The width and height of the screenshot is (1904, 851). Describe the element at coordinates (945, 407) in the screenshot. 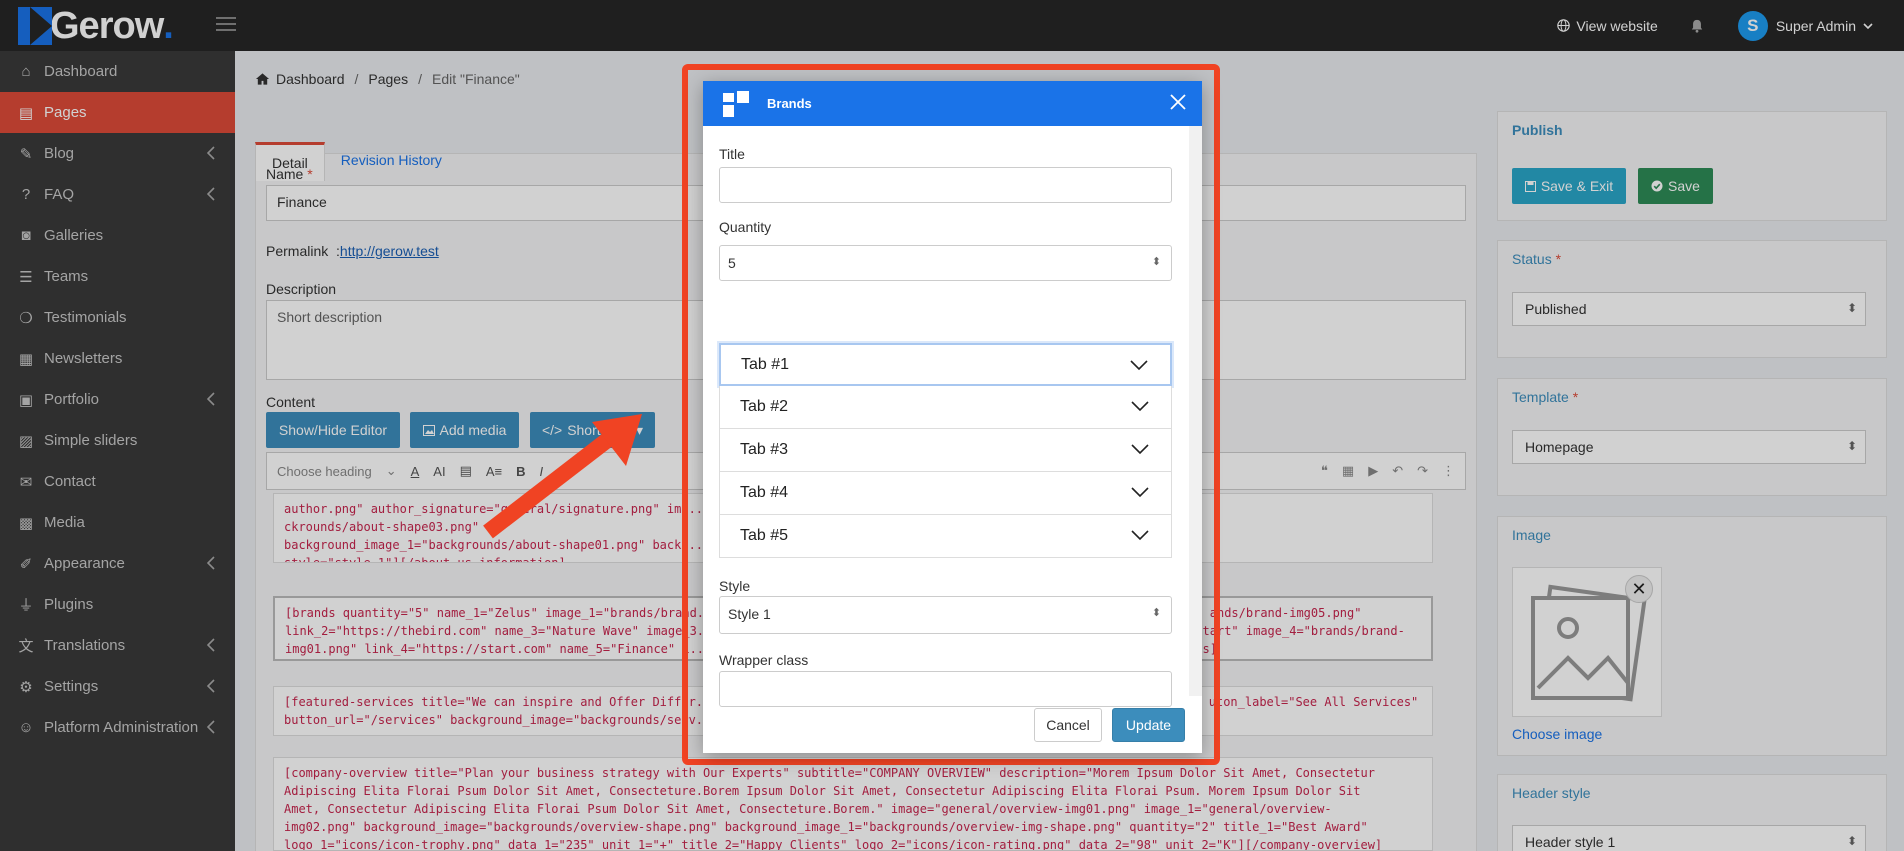

I see `accordion-tab-2: Tab #2` at that location.